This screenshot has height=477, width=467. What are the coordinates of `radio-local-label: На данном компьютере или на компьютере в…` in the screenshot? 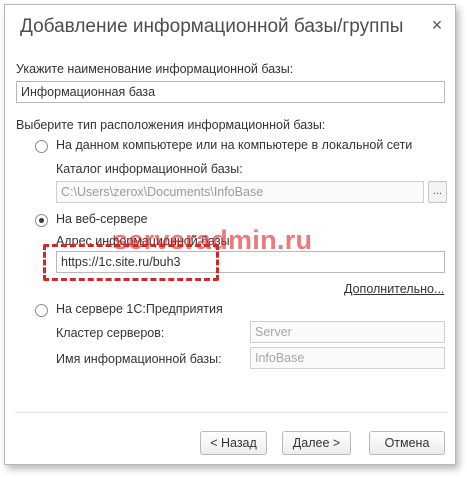 It's located at (234, 145).